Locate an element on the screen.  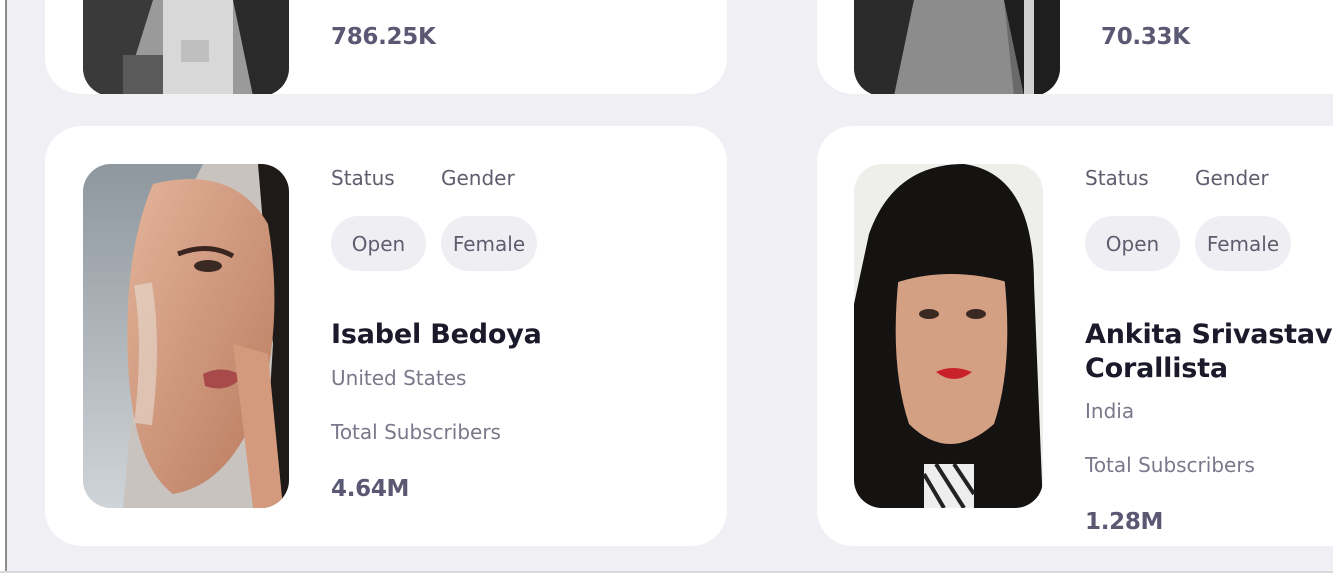
influencer-name-line: Ankita Srivastava is located at coordinates (1209, 334).